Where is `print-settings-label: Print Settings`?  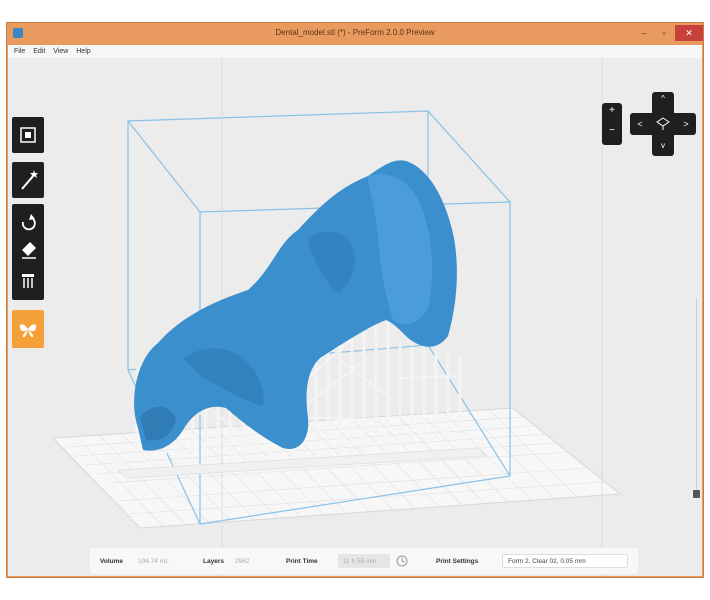 print-settings-label: Print Settings is located at coordinates (457, 561).